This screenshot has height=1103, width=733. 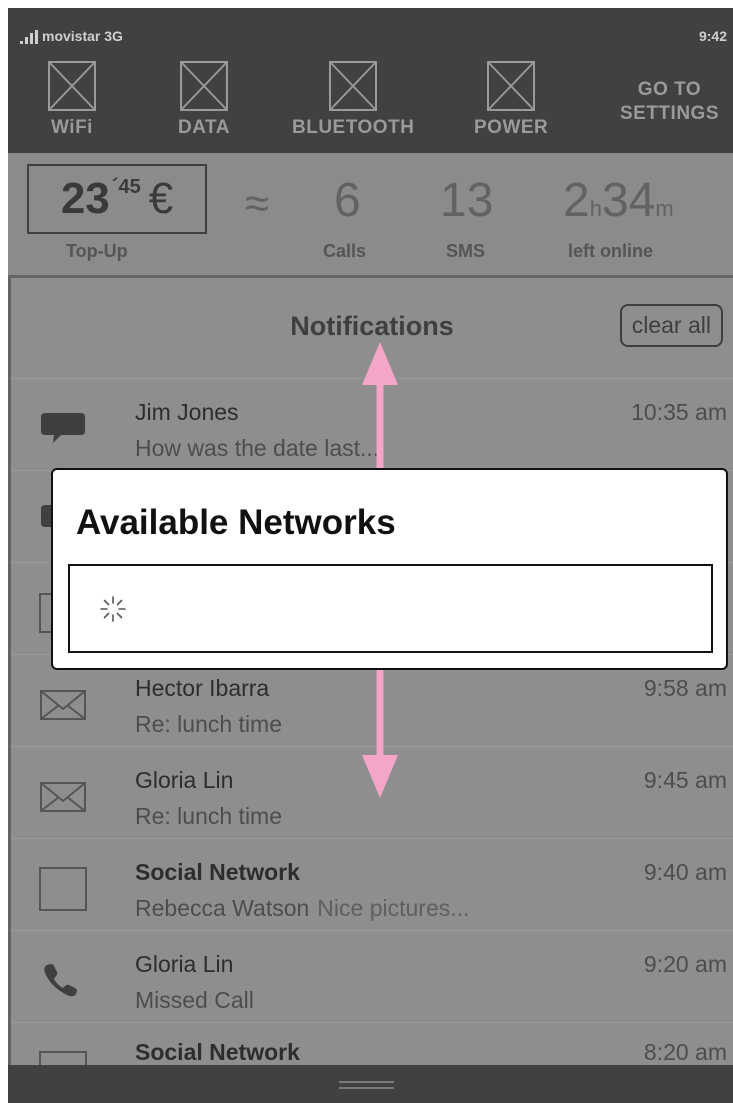 What do you see at coordinates (669, 102) in the screenshot?
I see `go-to-settings-button: GO TO SETTINGS` at bounding box center [669, 102].